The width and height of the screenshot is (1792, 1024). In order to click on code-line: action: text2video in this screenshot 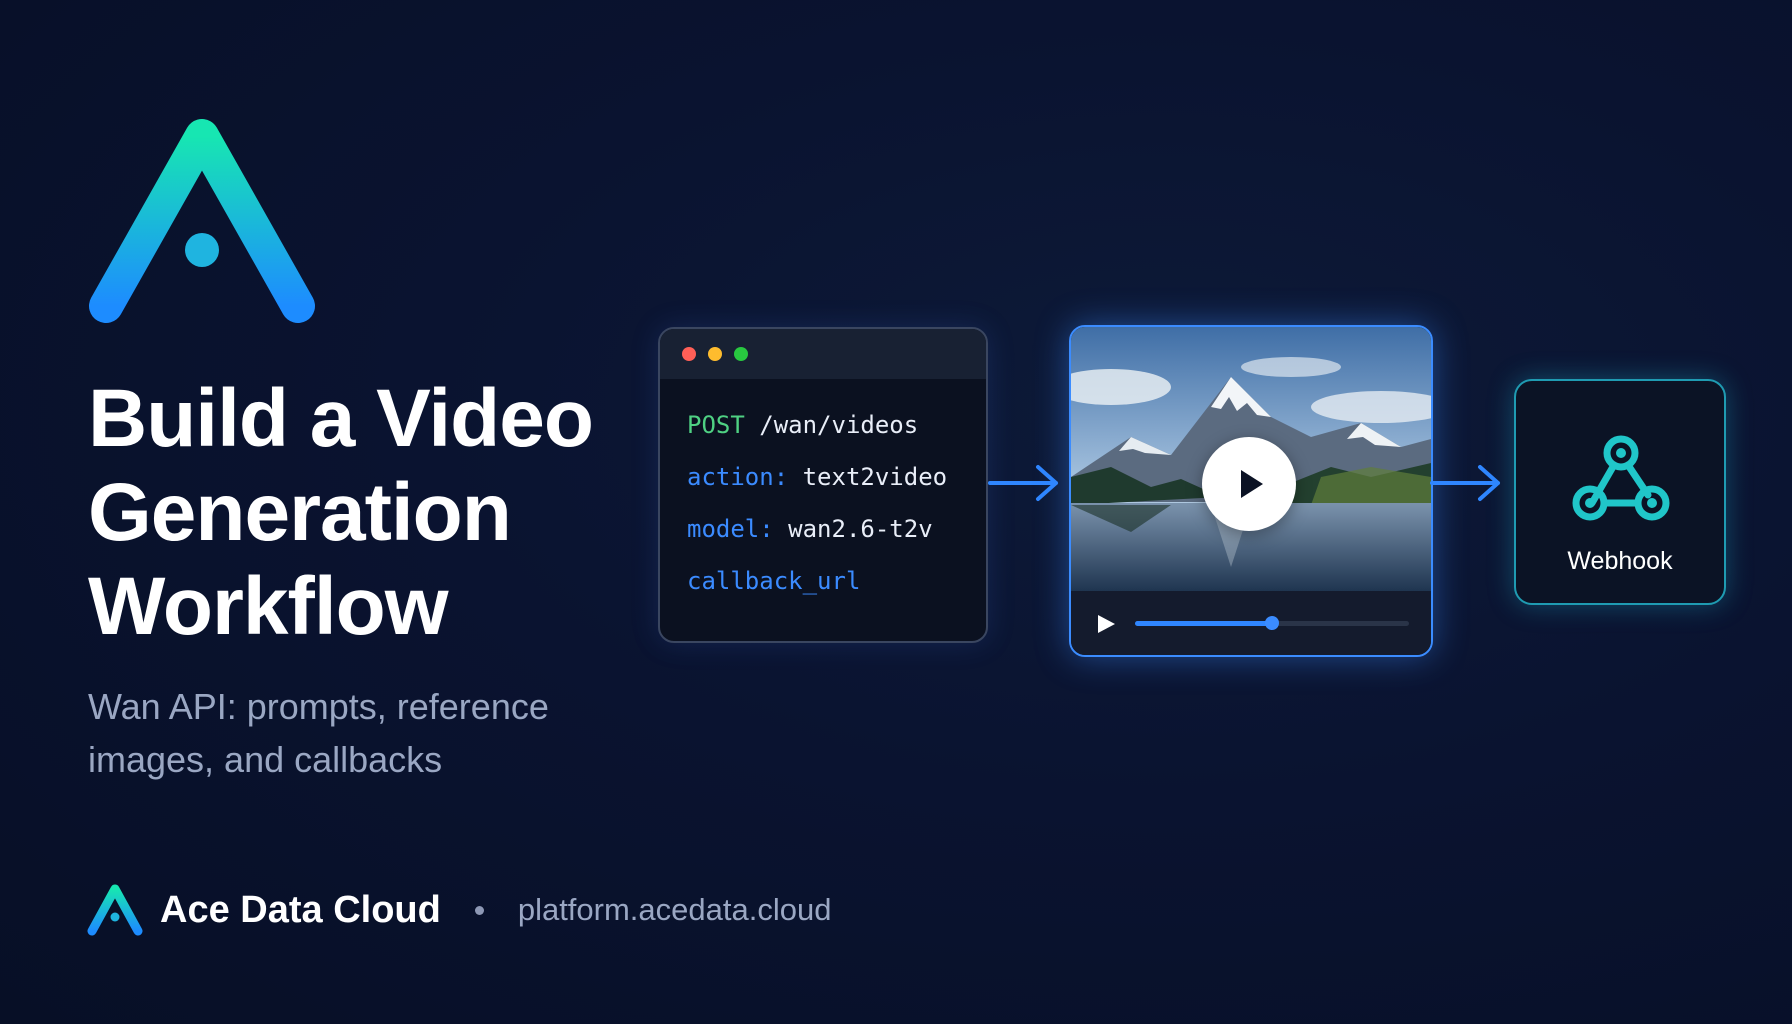, I will do `click(836, 477)`.